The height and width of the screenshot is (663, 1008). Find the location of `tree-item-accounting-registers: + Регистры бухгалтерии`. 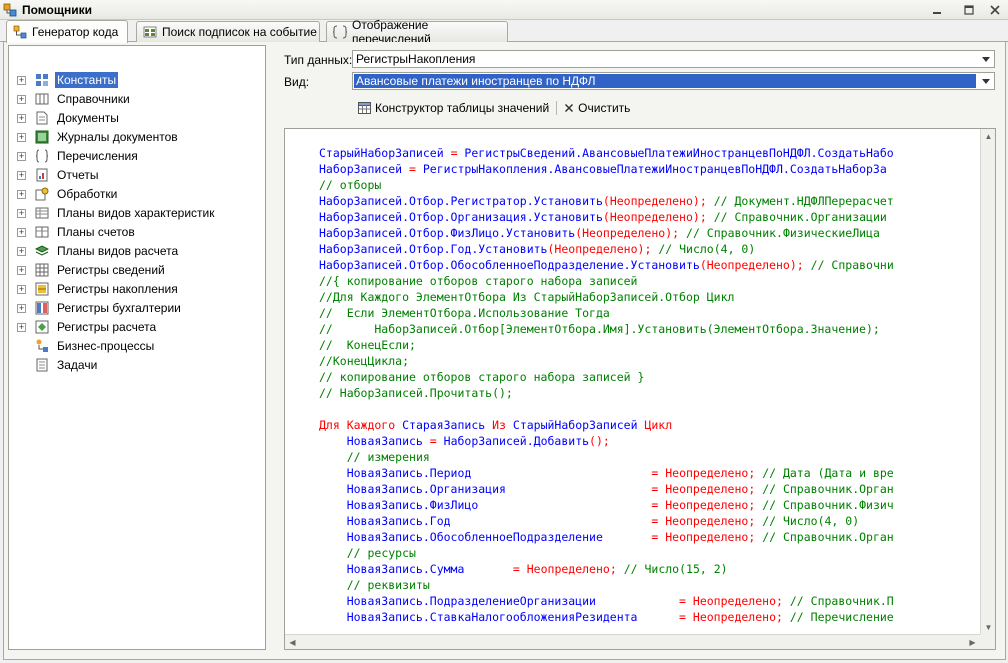

tree-item-accounting-registers: + Регистры бухгалтерии is located at coordinates (137, 308).